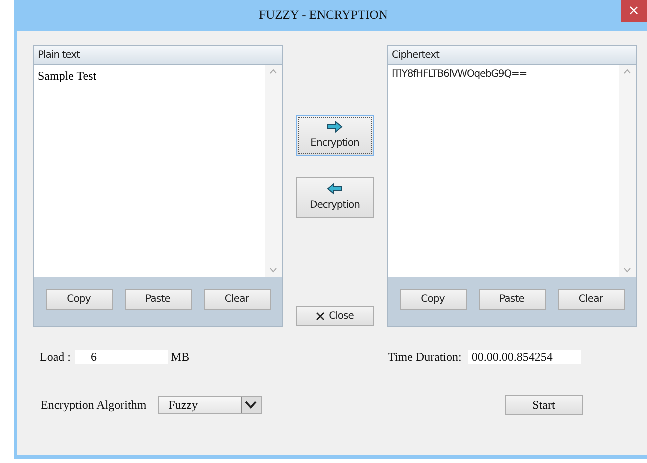 The image size is (647, 463). What do you see at coordinates (544, 405) in the screenshot?
I see `start-button: Start` at bounding box center [544, 405].